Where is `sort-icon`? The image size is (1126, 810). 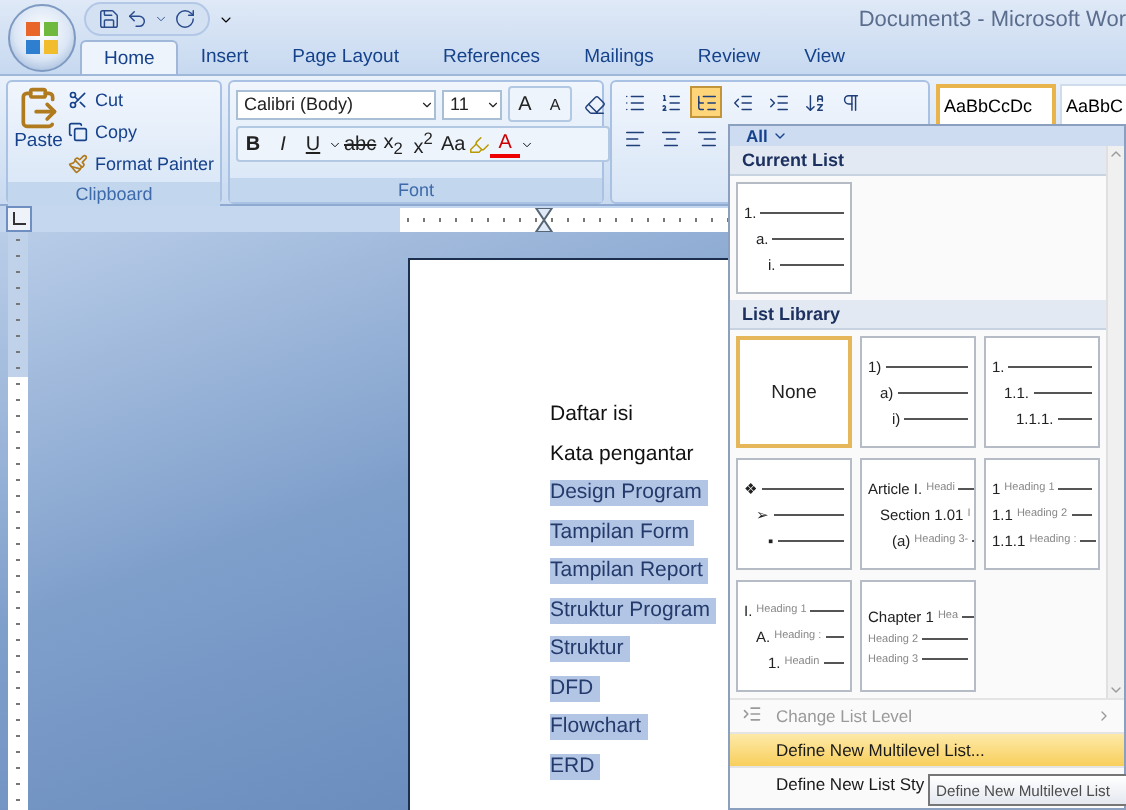 sort-icon is located at coordinates (814, 102).